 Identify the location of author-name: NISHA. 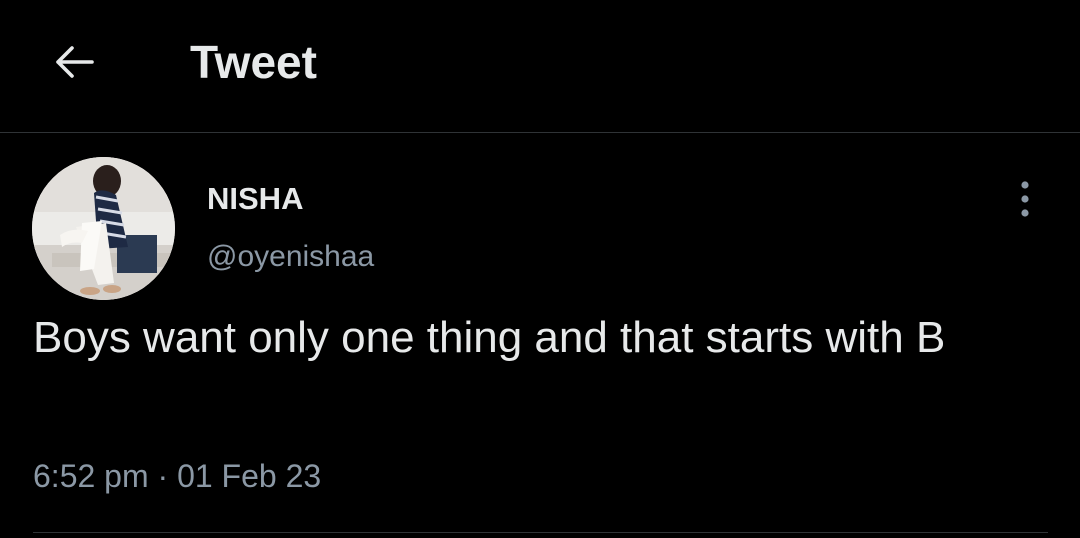
(255, 199).